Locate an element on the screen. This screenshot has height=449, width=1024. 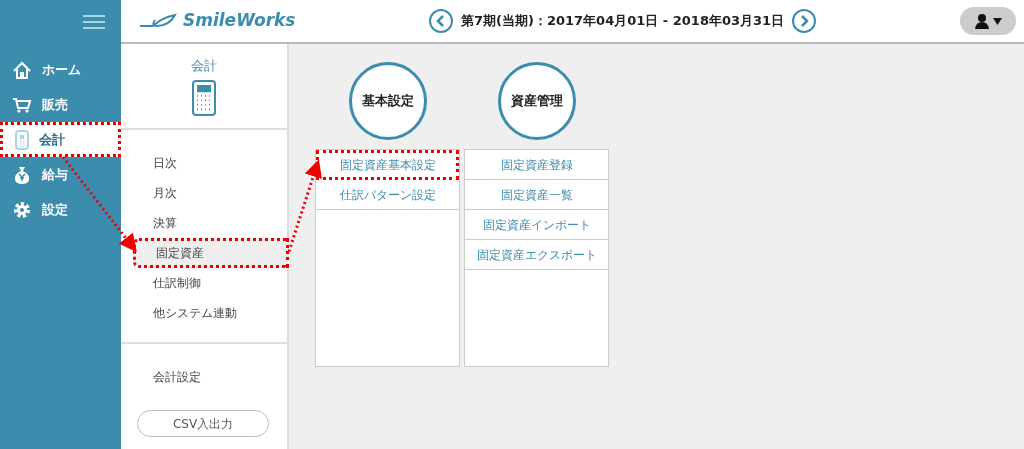
sidebar-item: 販売 is located at coordinates (60, 104).